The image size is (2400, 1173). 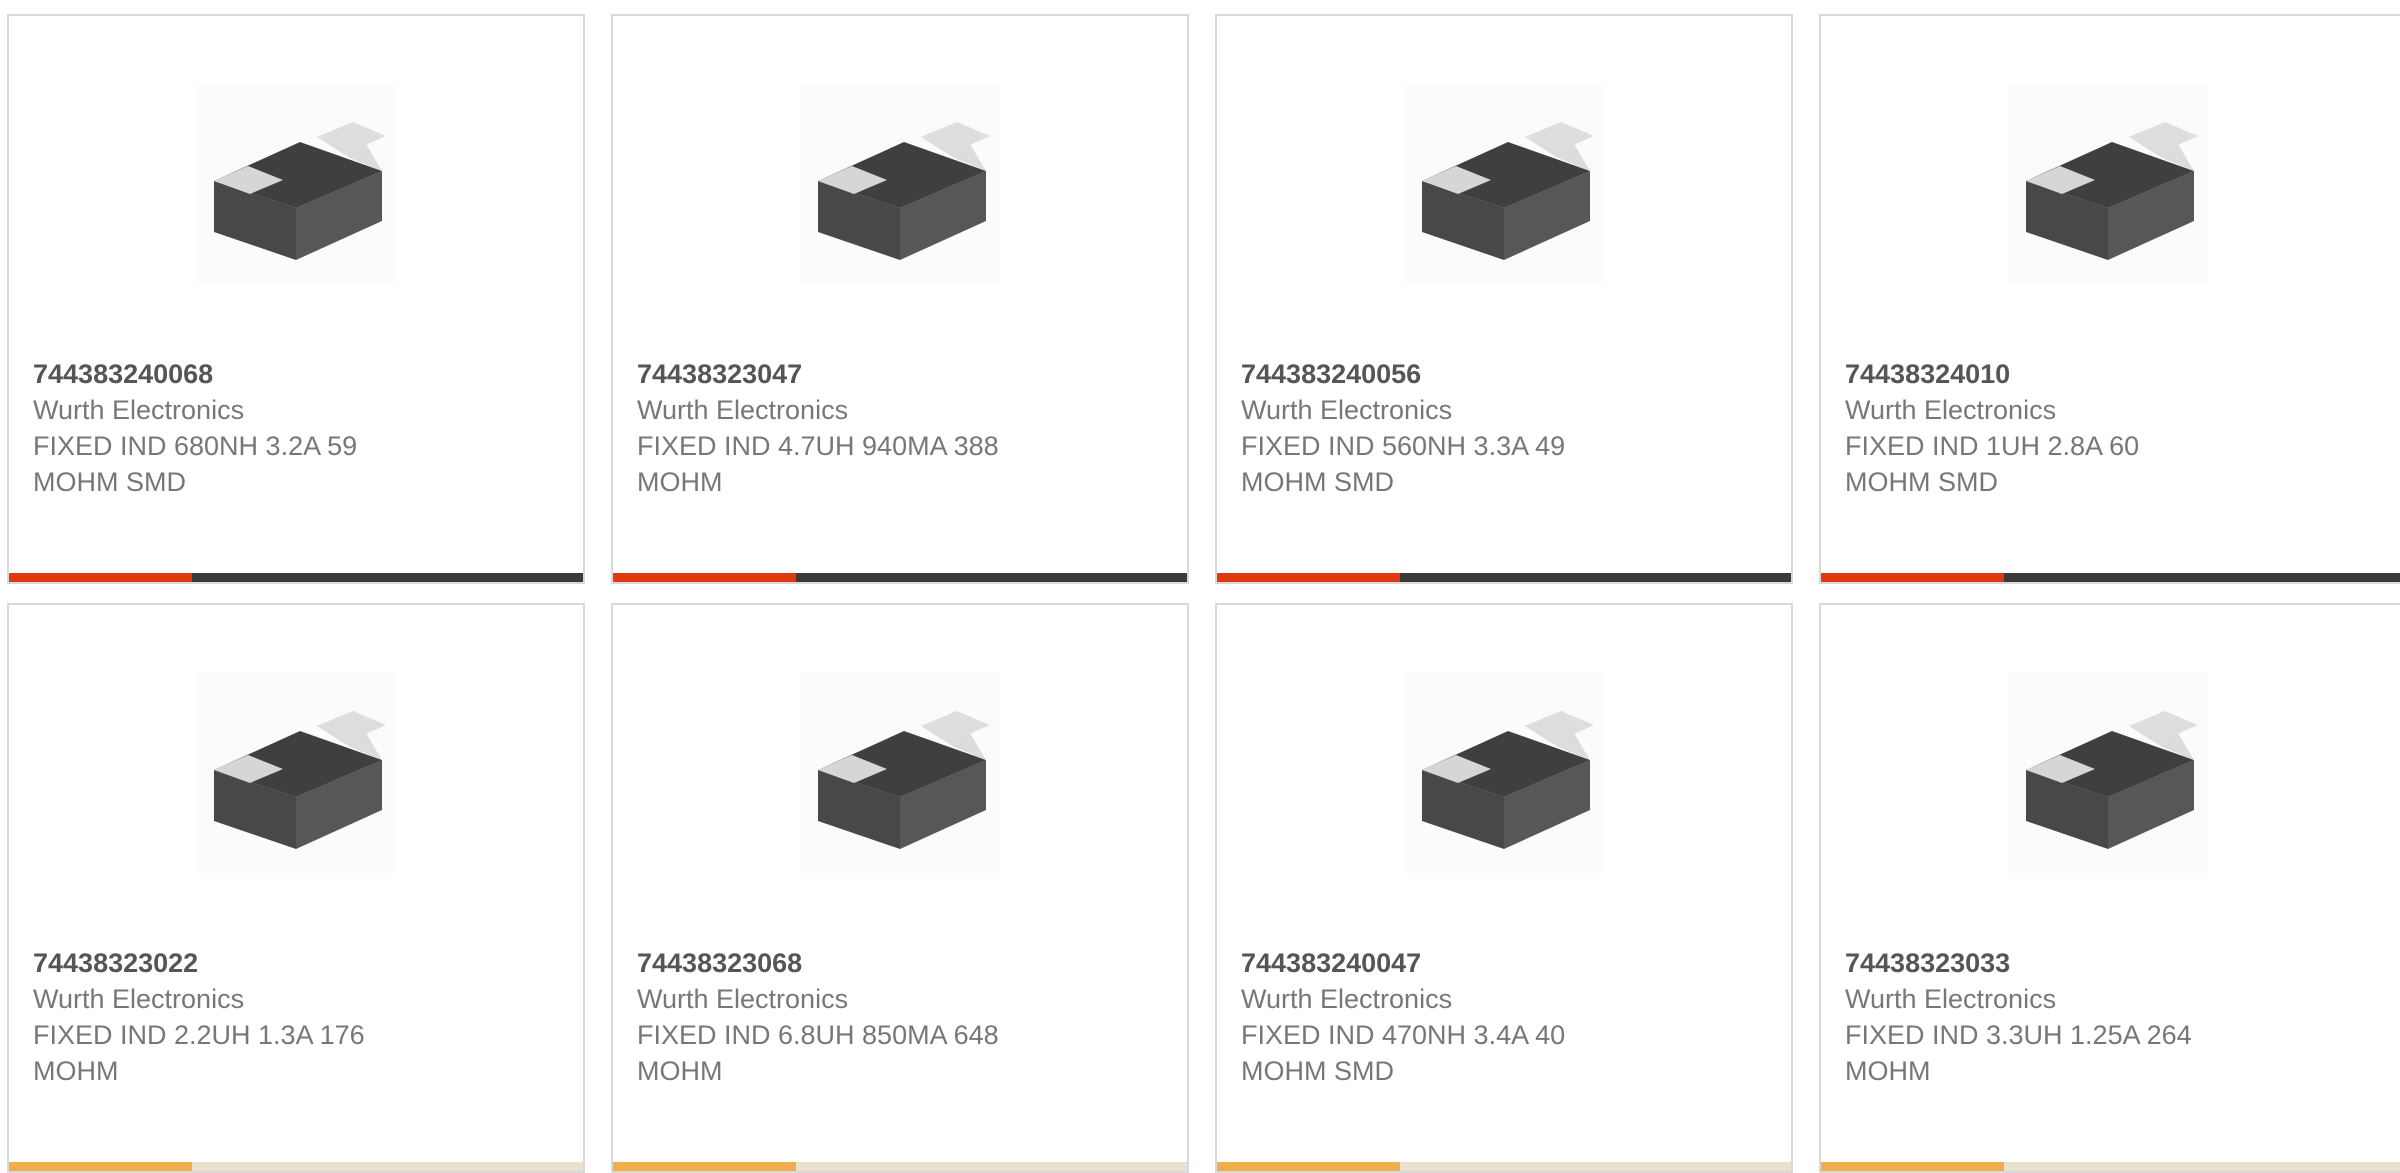 What do you see at coordinates (2110, 963) in the screenshot?
I see `part-number: 74438323033` at bounding box center [2110, 963].